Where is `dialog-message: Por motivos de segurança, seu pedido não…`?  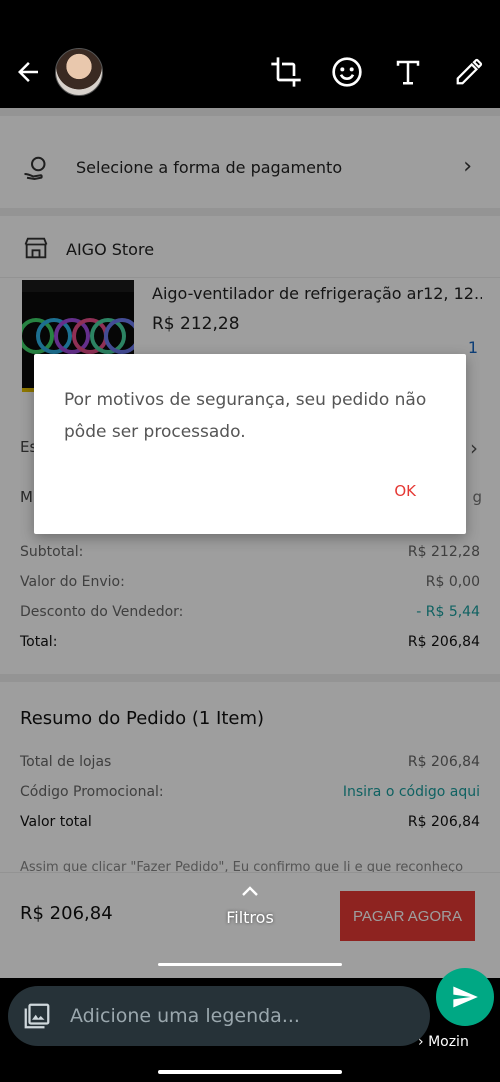
dialog-message: Por motivos de segurança, seu pedido não… is located at coordinates (245, 416).